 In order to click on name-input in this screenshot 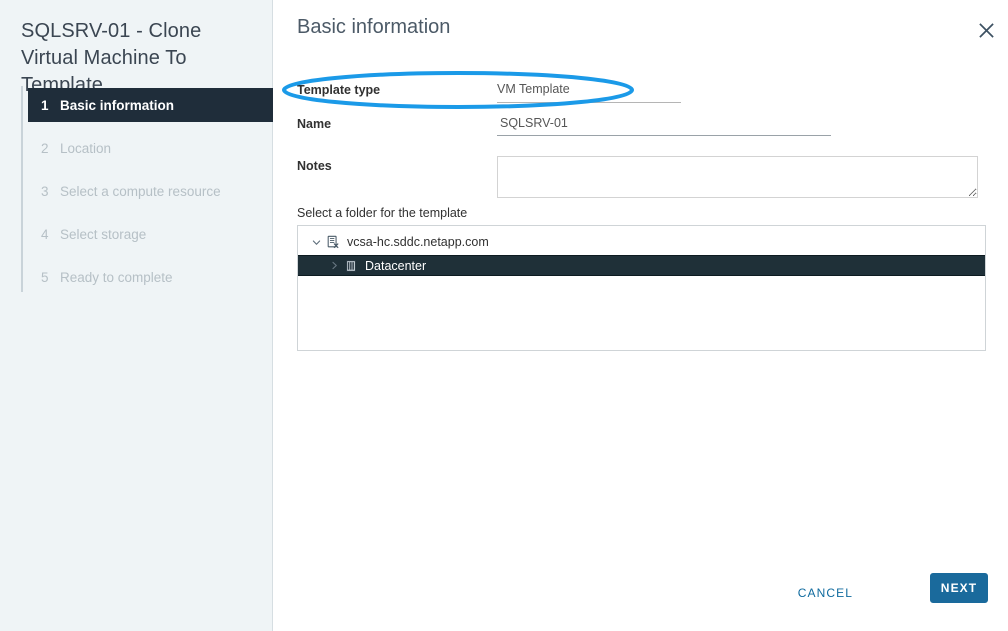, I will do `click(664, 125)`.